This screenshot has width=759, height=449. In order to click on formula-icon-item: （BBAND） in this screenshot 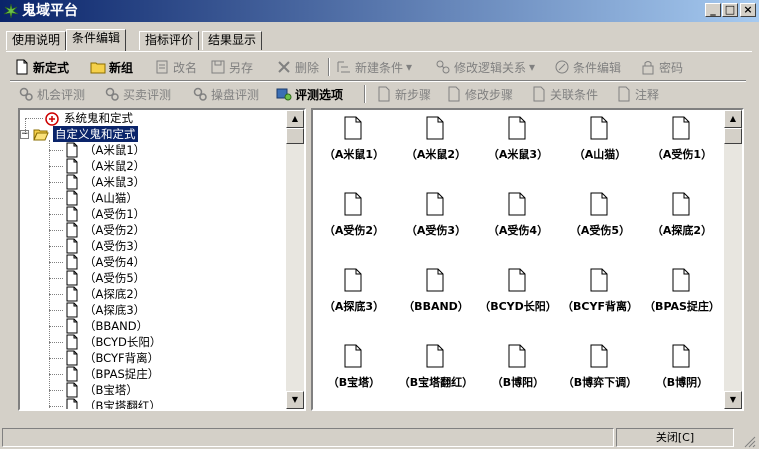, I will do `click(436, 302)`.